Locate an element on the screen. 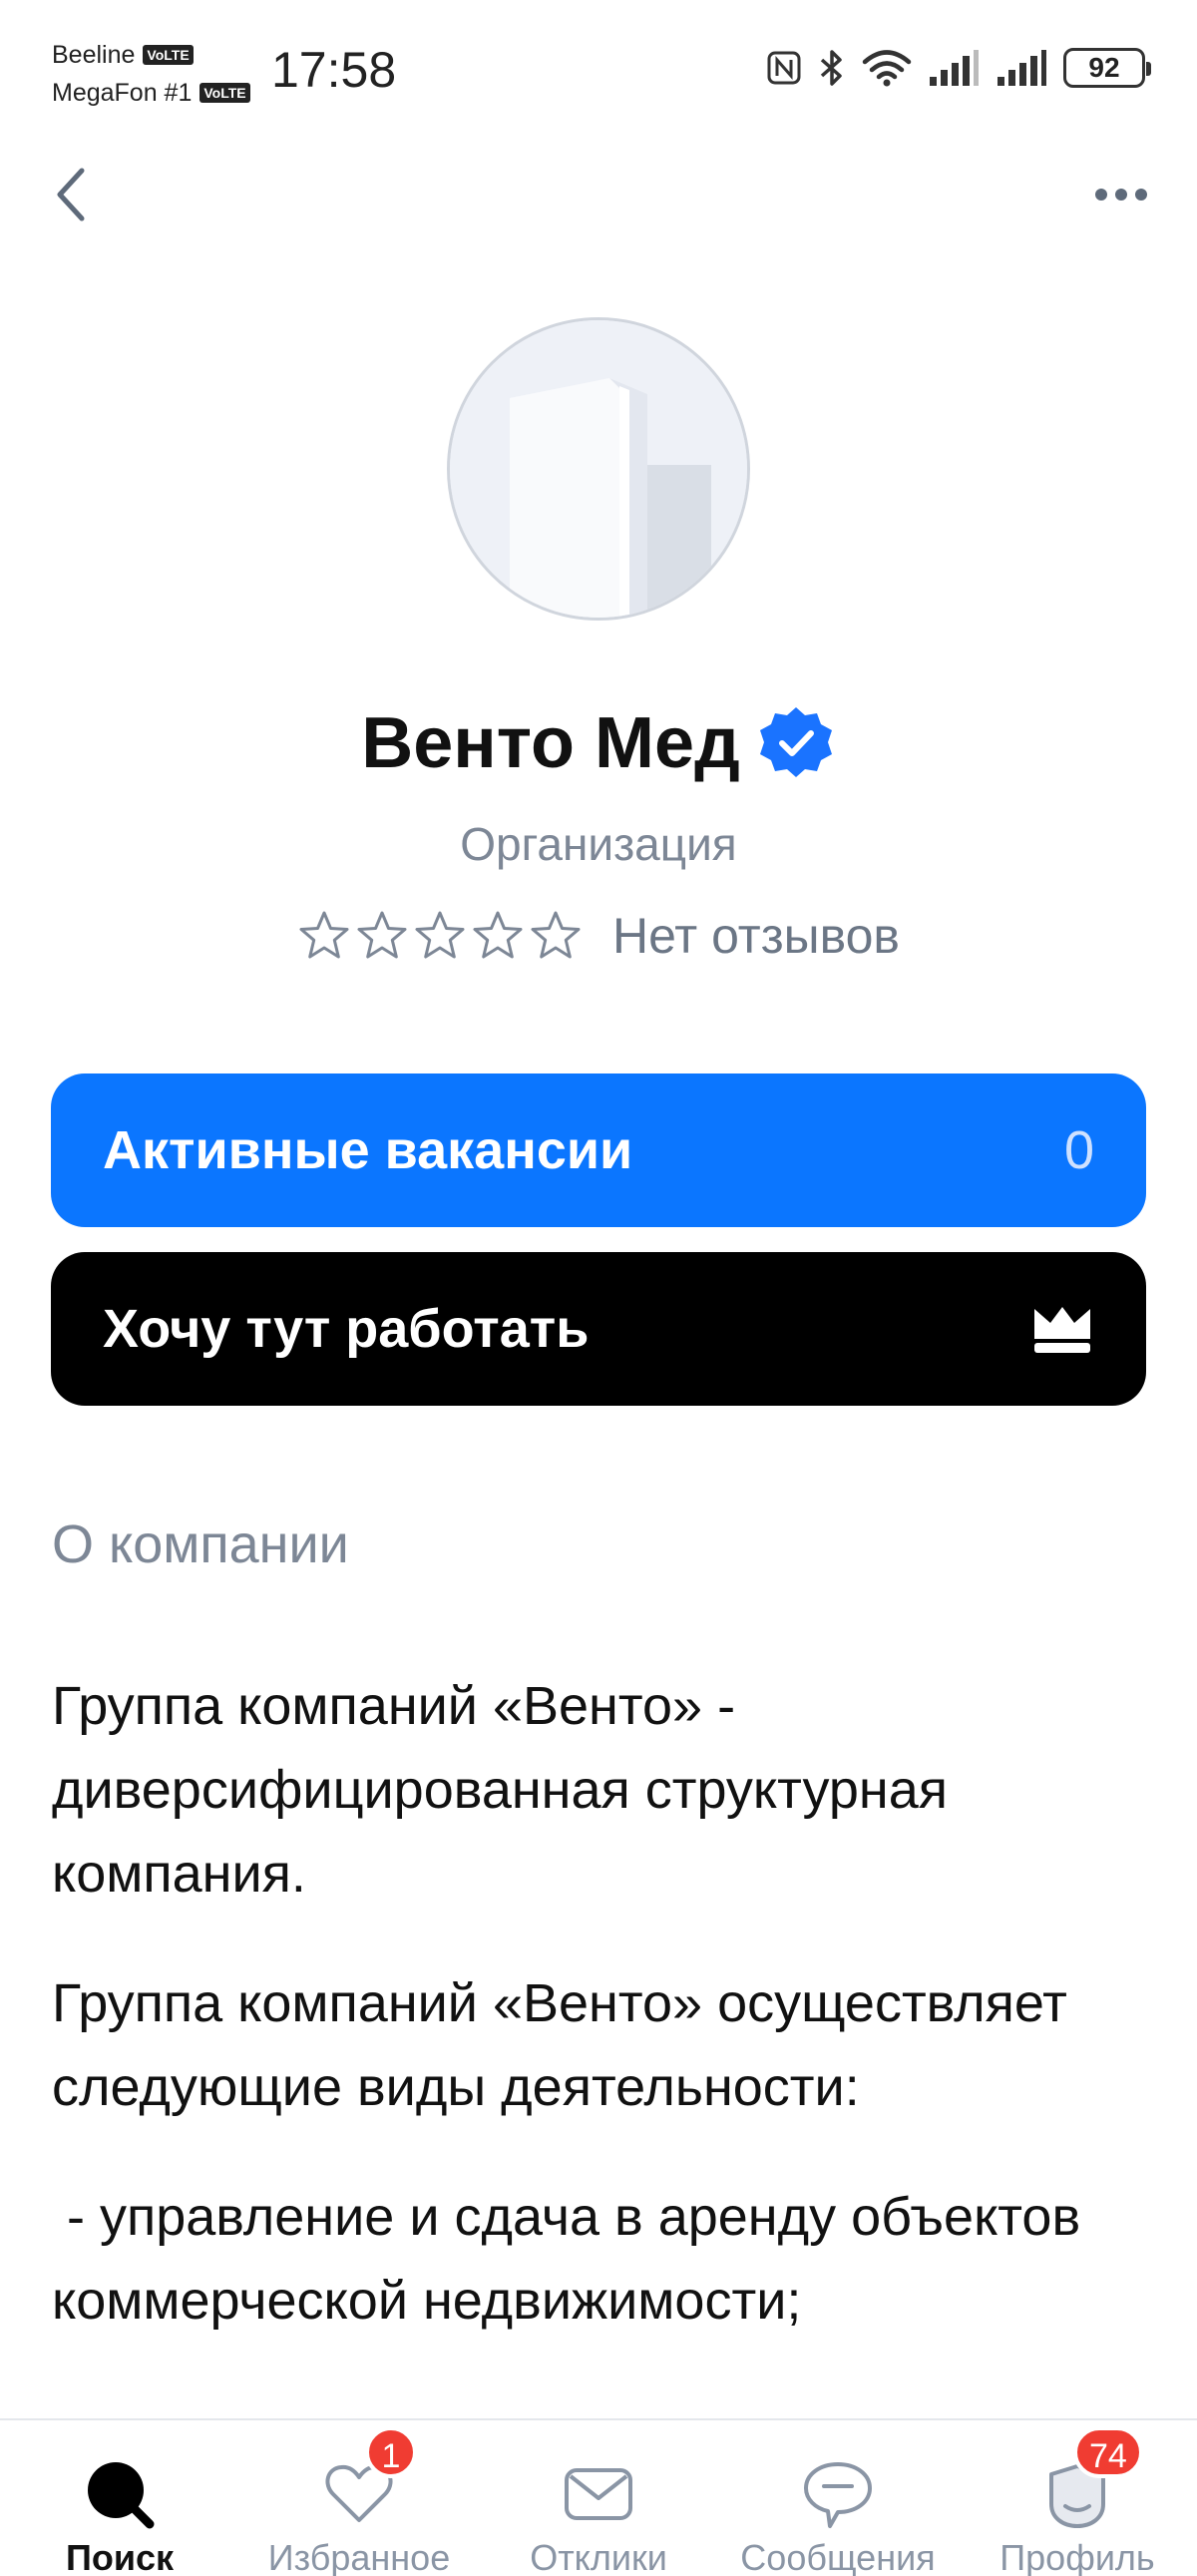 The height and width of the screenshot is (2576, 1197). rating-row: Нет отзывов is located at coordinates (598, 936).